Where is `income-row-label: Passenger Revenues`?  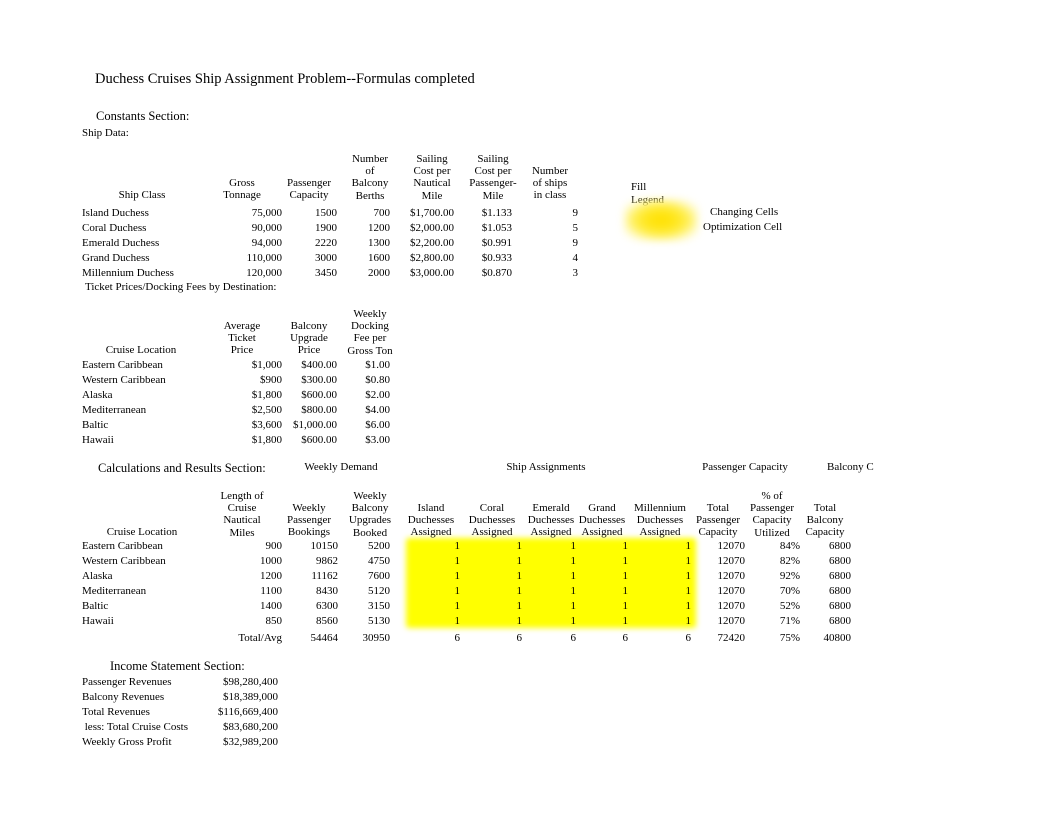 income-row-label: Passenger Revenues is located at coordinates (127, 682).